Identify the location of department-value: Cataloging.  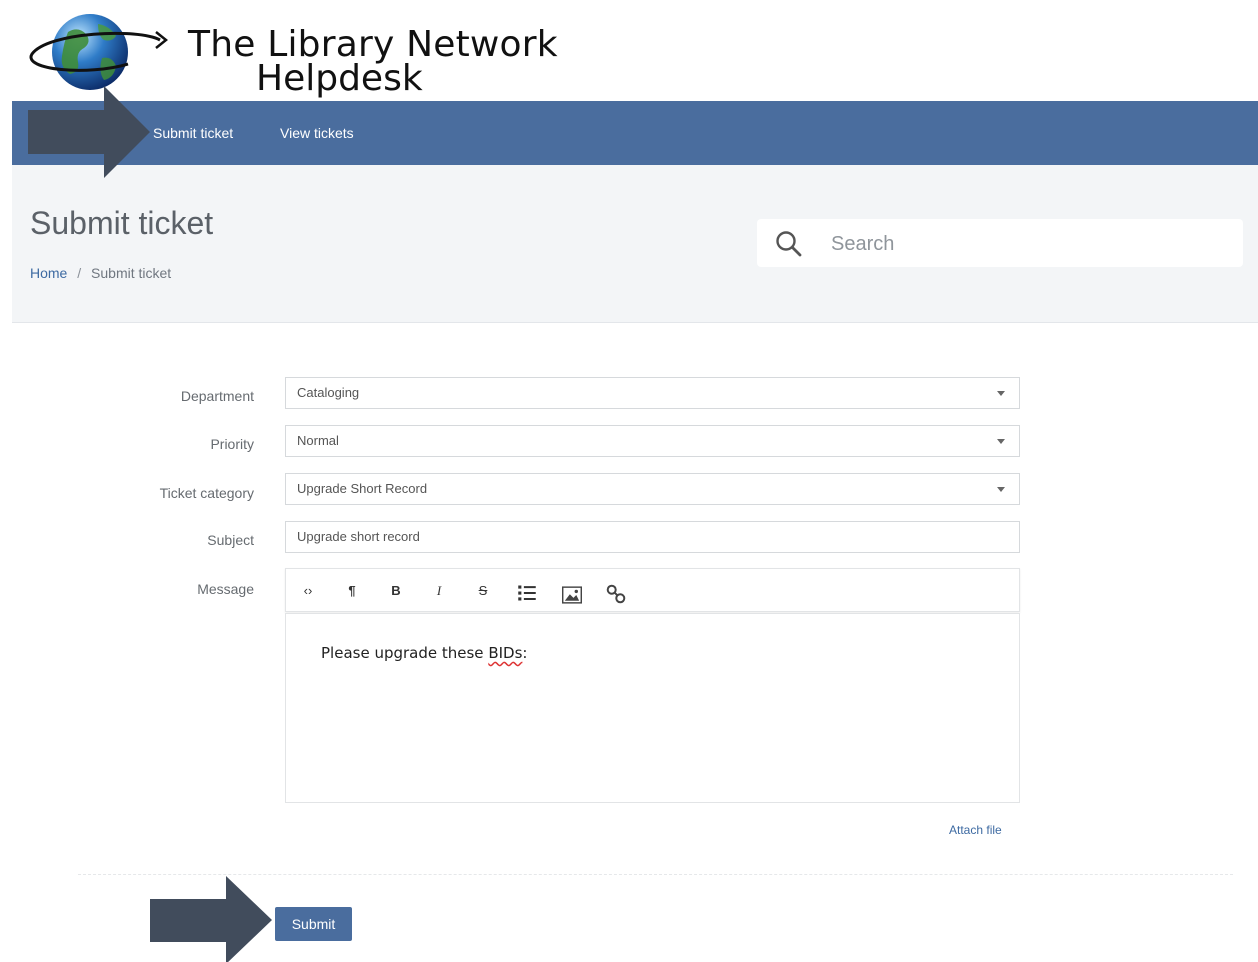
(328, 392).